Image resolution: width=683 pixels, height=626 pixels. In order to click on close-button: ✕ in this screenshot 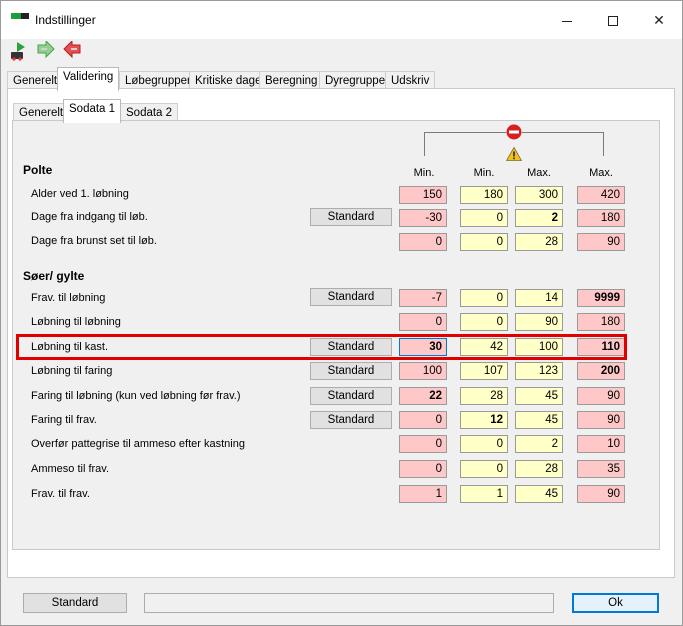, I will do `click(659, 20)`.